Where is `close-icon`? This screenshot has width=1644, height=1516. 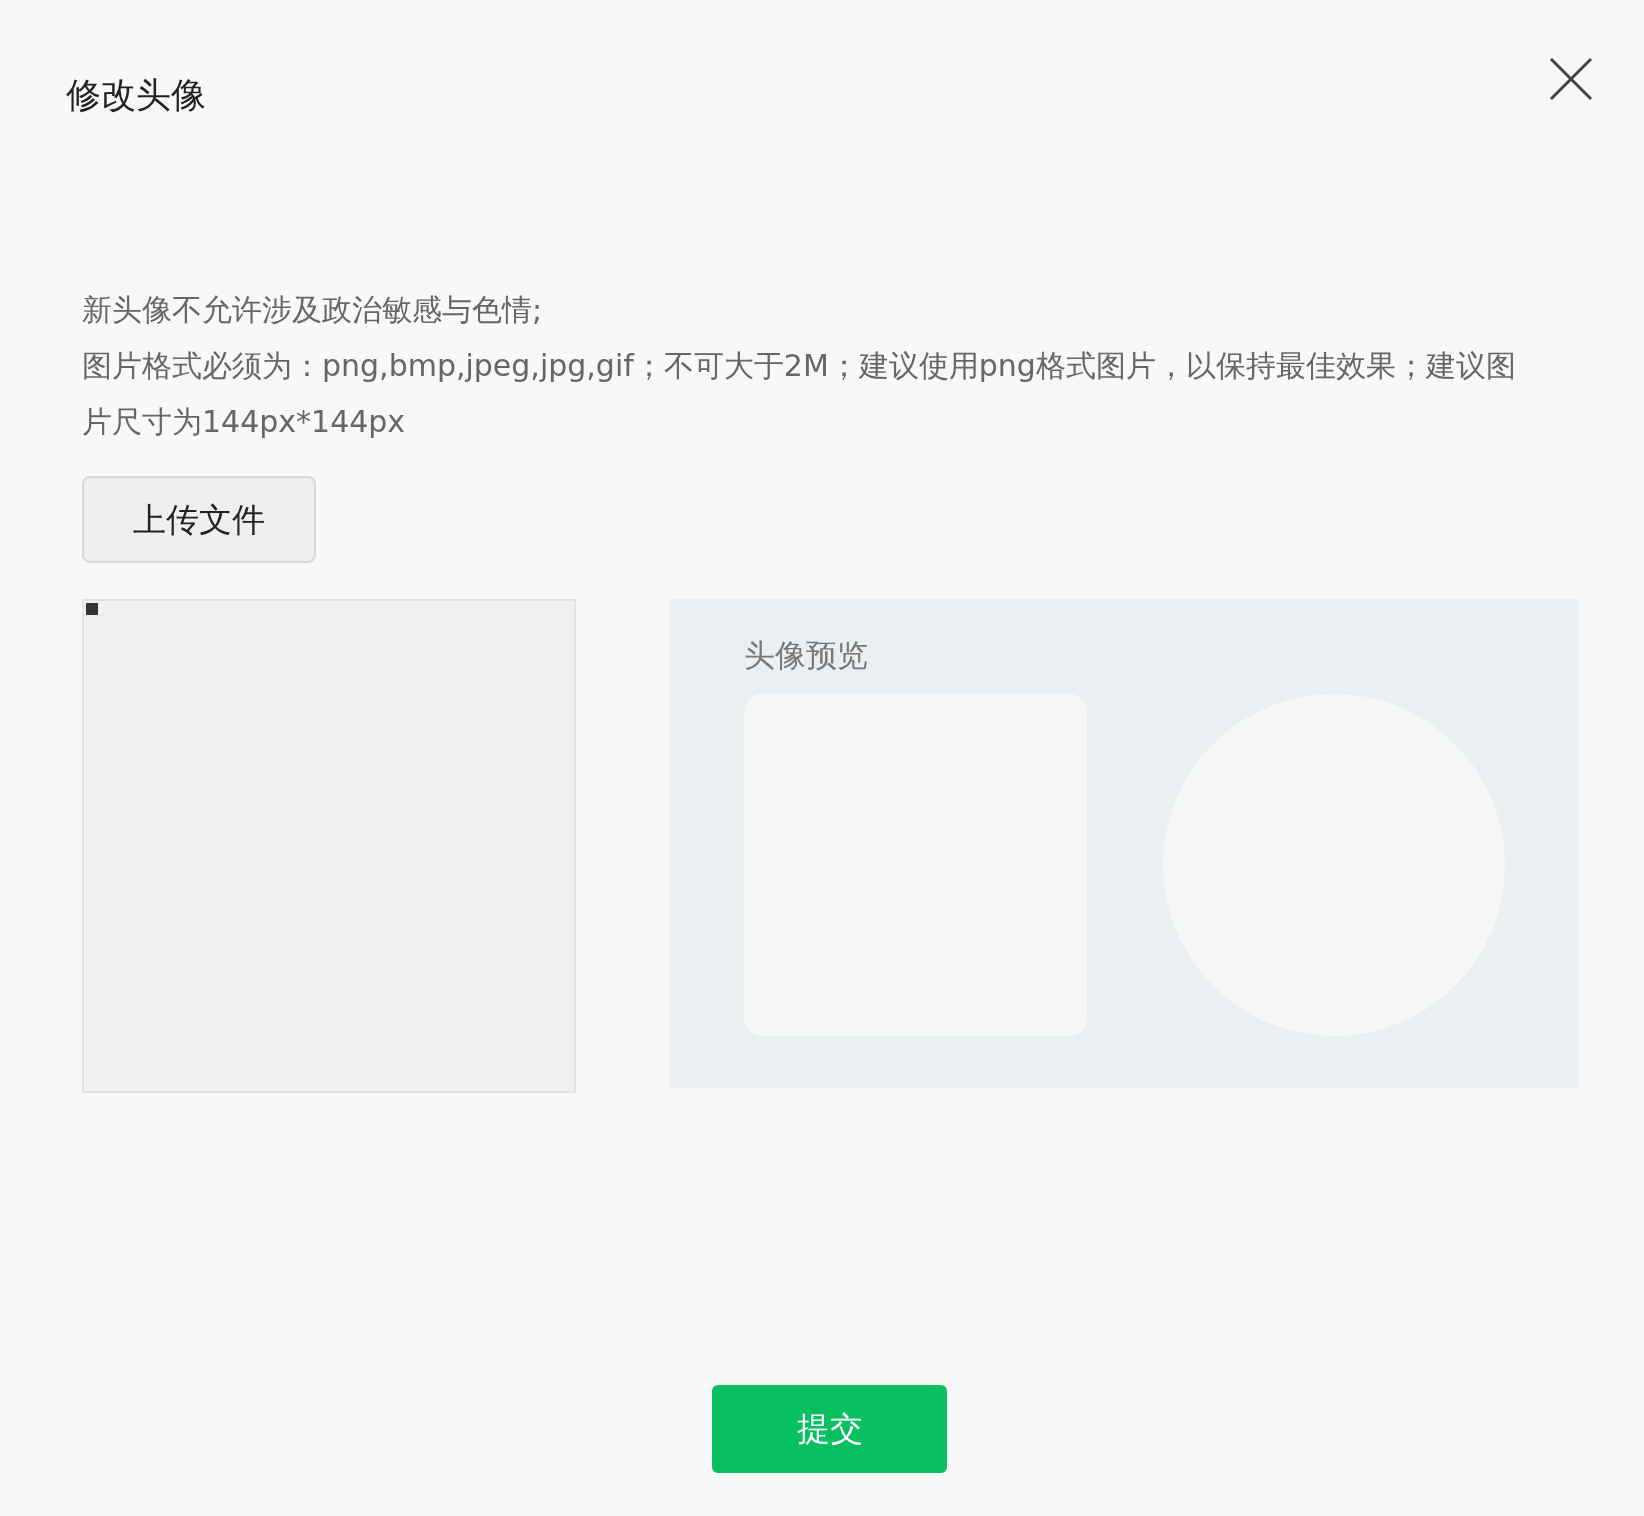
close-icon is located at coordinates (1571, 79).